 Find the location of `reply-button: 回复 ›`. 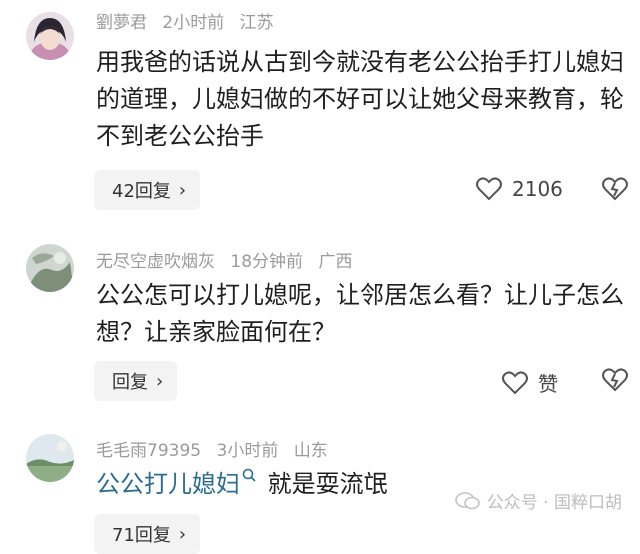

reply-button: 回复 › is located at coordinates (136, 381).